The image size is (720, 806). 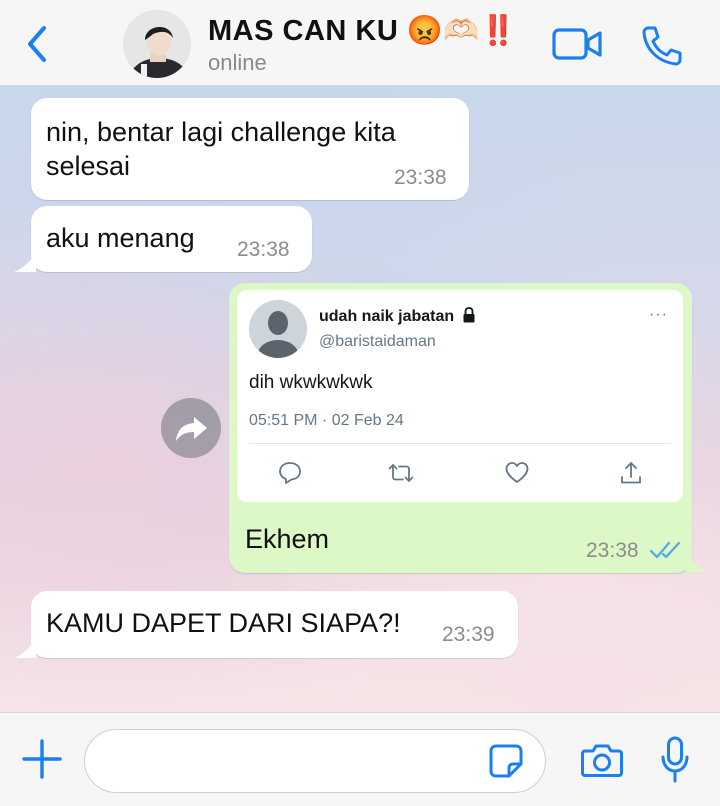 I want to click on phone-icon, so click(x=662, y=46).